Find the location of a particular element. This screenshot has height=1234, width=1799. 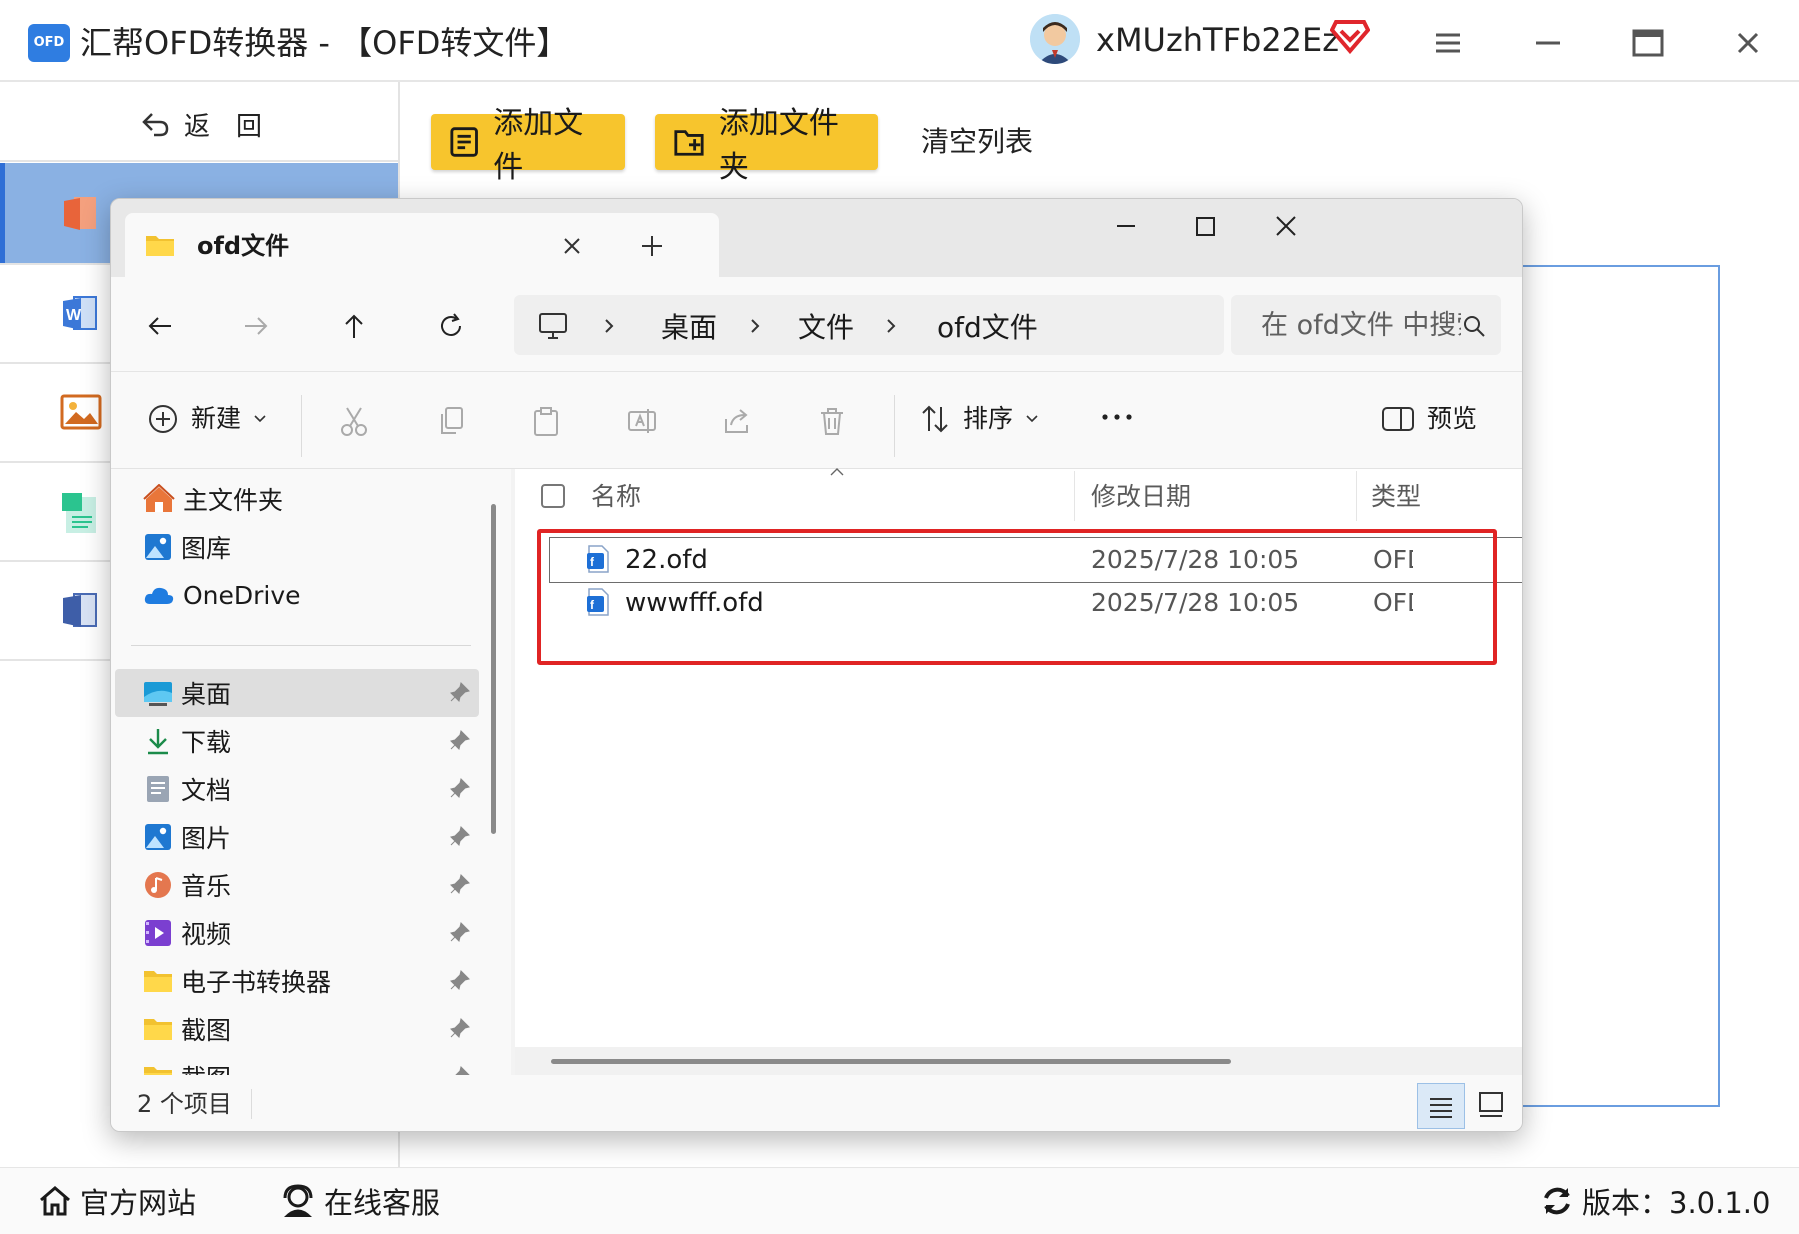

menu-icon is located at coordinates (1448, 43).